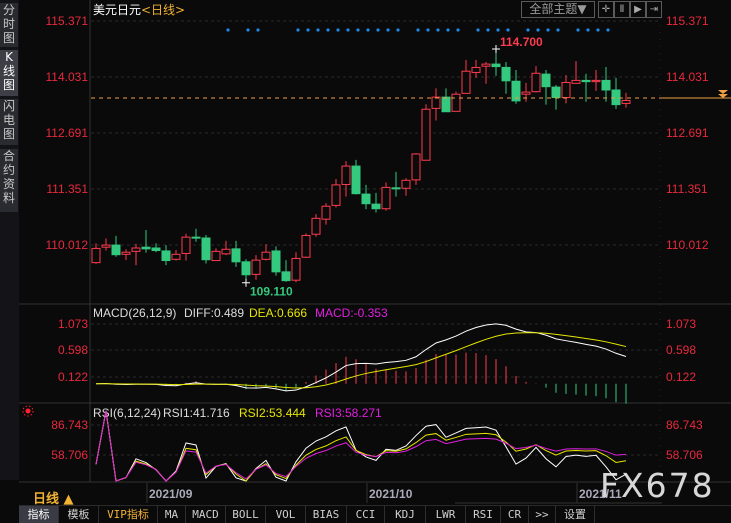 This screenshot has width=731, height=523. What do you see at coordinates (196, 413) in the screenshot?
I see `rsi1-value: RSI1:41.716` at bounding box center [196, 413].